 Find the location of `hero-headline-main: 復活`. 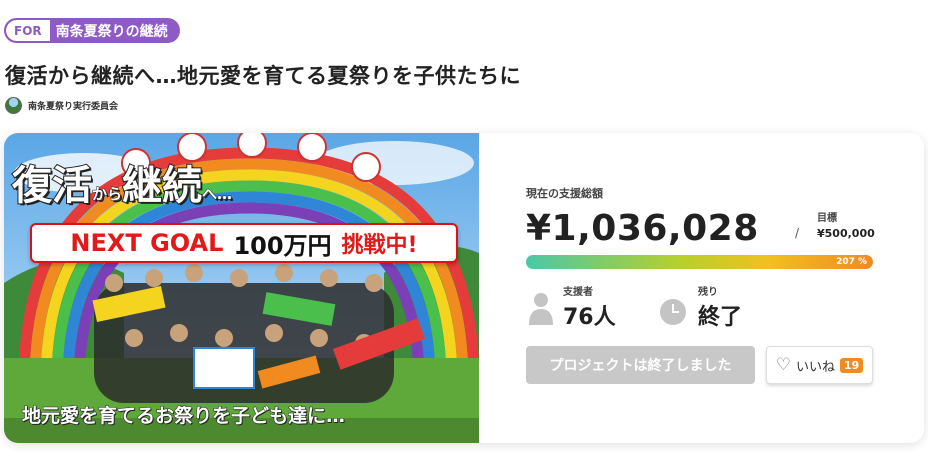

hero-headline-main: 復活 is located at coordinates (52, 186).